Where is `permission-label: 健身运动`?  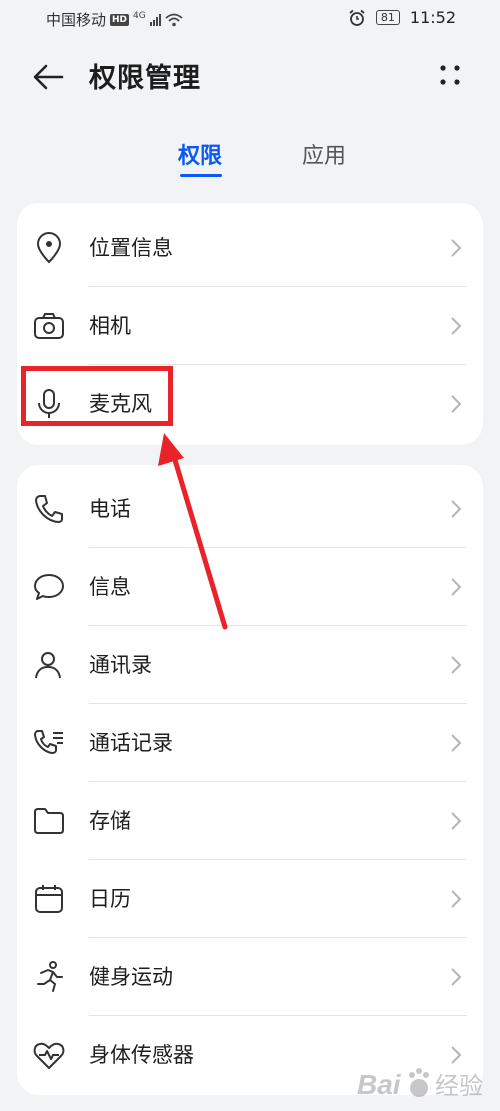
permission-label: 健身运动 is located at coordinates (131, 977).